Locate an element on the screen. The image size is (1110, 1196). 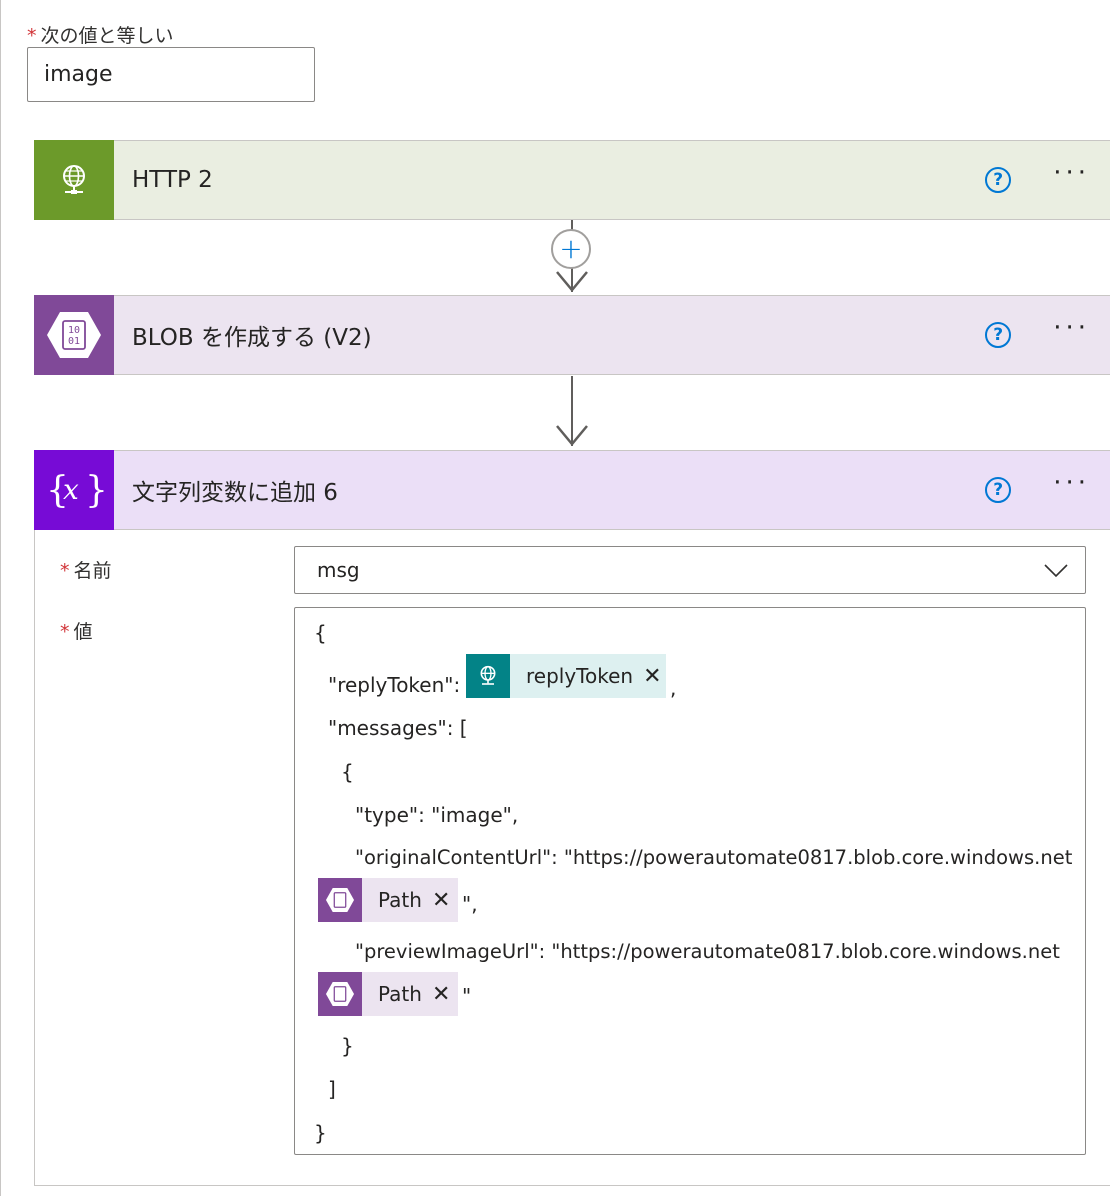
required-mark: * is located at coordinates (32, 36).